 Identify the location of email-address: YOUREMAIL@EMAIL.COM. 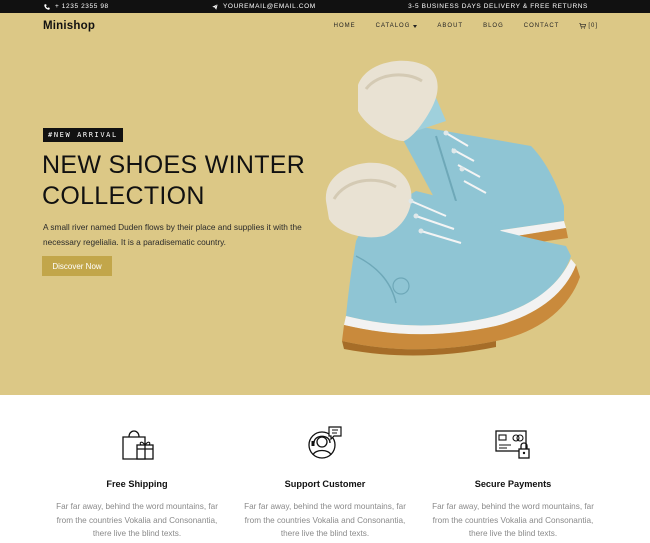
(269, 6).